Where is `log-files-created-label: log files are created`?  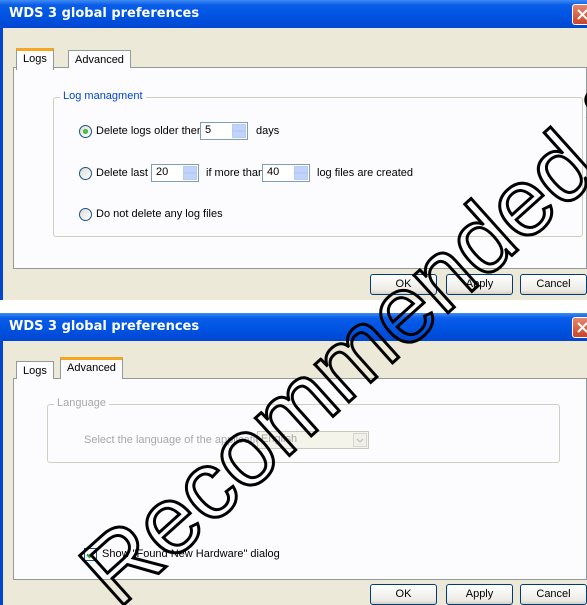 log-files-created-label: log files are created is located at coordinates (365, 173).